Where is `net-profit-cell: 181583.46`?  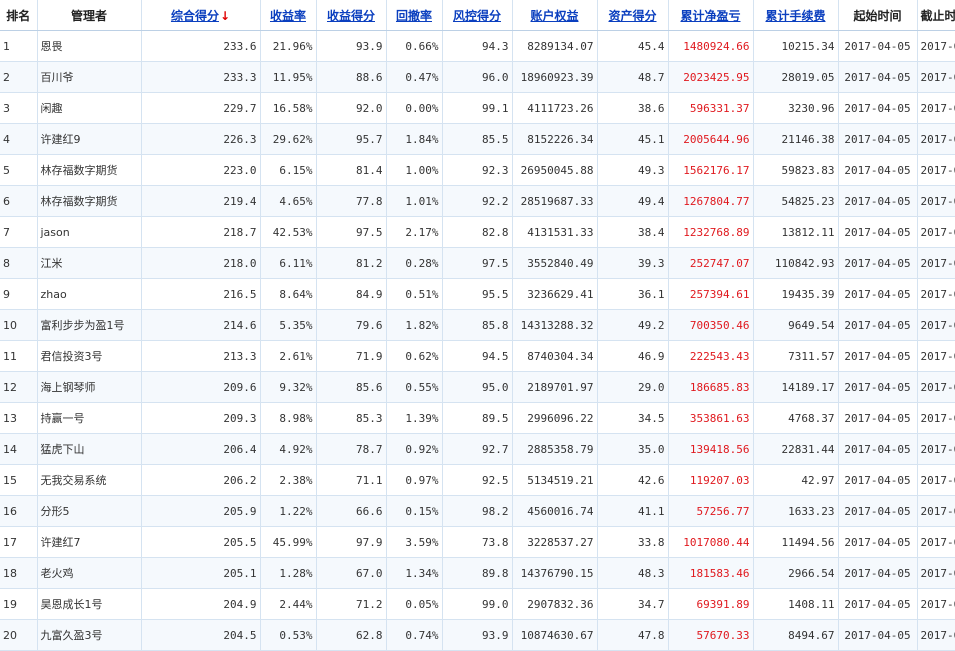 net-profit-cell: 181583.46 is located at coordinates (711, 573).